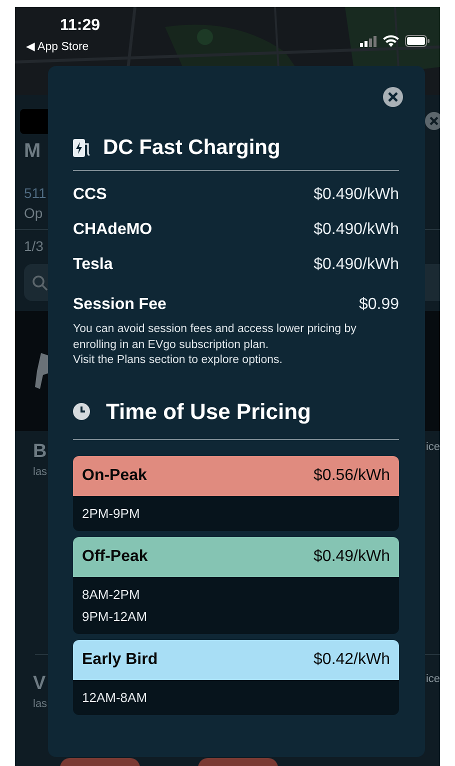 Image resolution: width=455 pixels, height=766 pixels. I want to click on wifi-icon, so click(391, 41).